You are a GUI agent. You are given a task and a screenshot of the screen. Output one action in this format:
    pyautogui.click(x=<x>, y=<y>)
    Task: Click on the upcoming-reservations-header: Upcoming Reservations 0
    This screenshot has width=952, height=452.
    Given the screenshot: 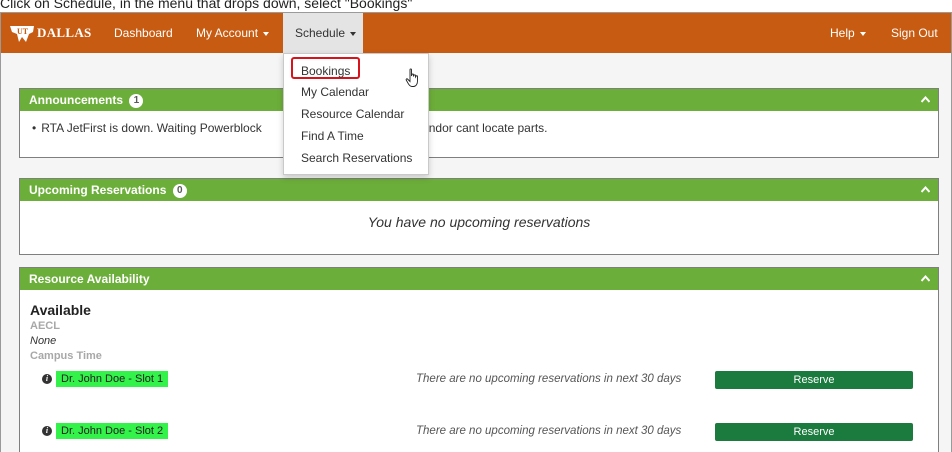 What is the action you would take?
    pyautogui.click(x=479, y=190)
    